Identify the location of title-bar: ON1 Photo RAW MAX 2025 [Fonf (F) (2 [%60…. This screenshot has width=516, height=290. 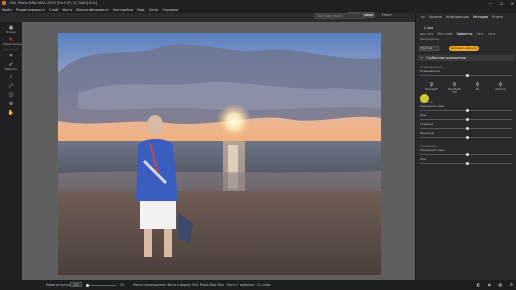
(258, 3).